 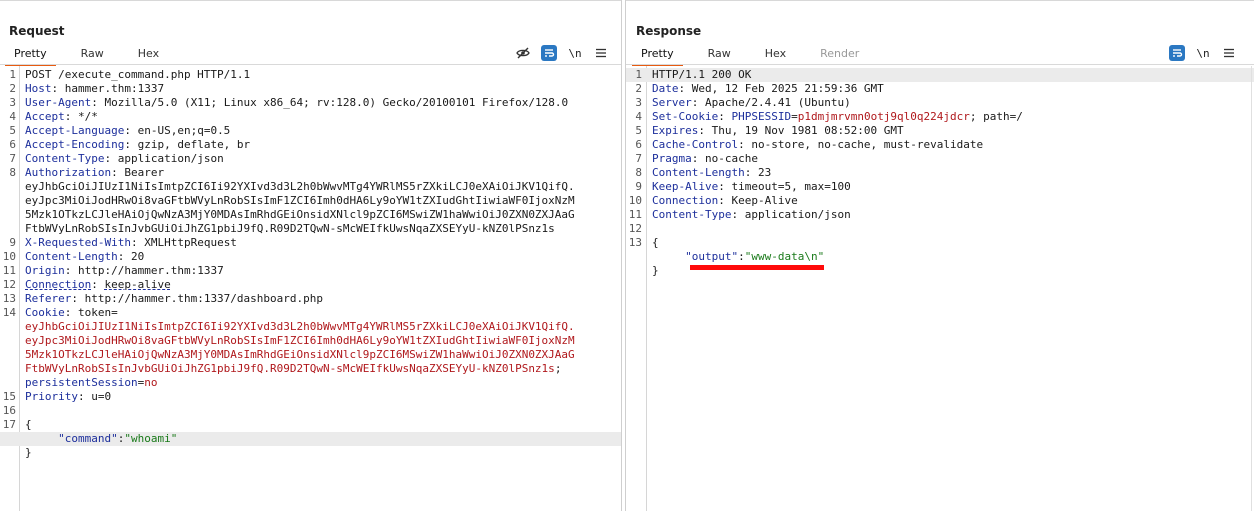 I want to click on line-content: Server: Apache/2.4.41 (Ubuntu), so click(x=751, y=102).